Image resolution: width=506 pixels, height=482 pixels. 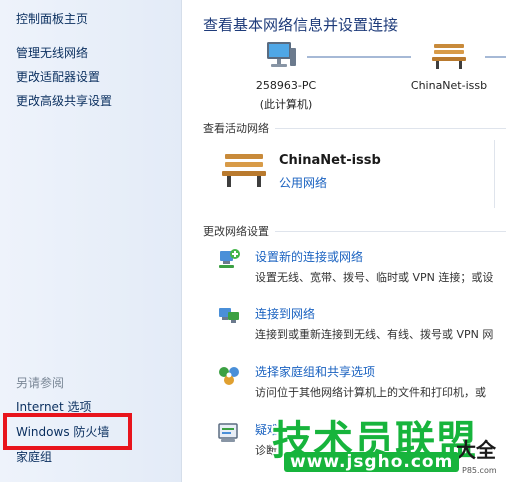 I want to click on control-panel-home-link: 控制面板主页, so click(x=52, y=18).